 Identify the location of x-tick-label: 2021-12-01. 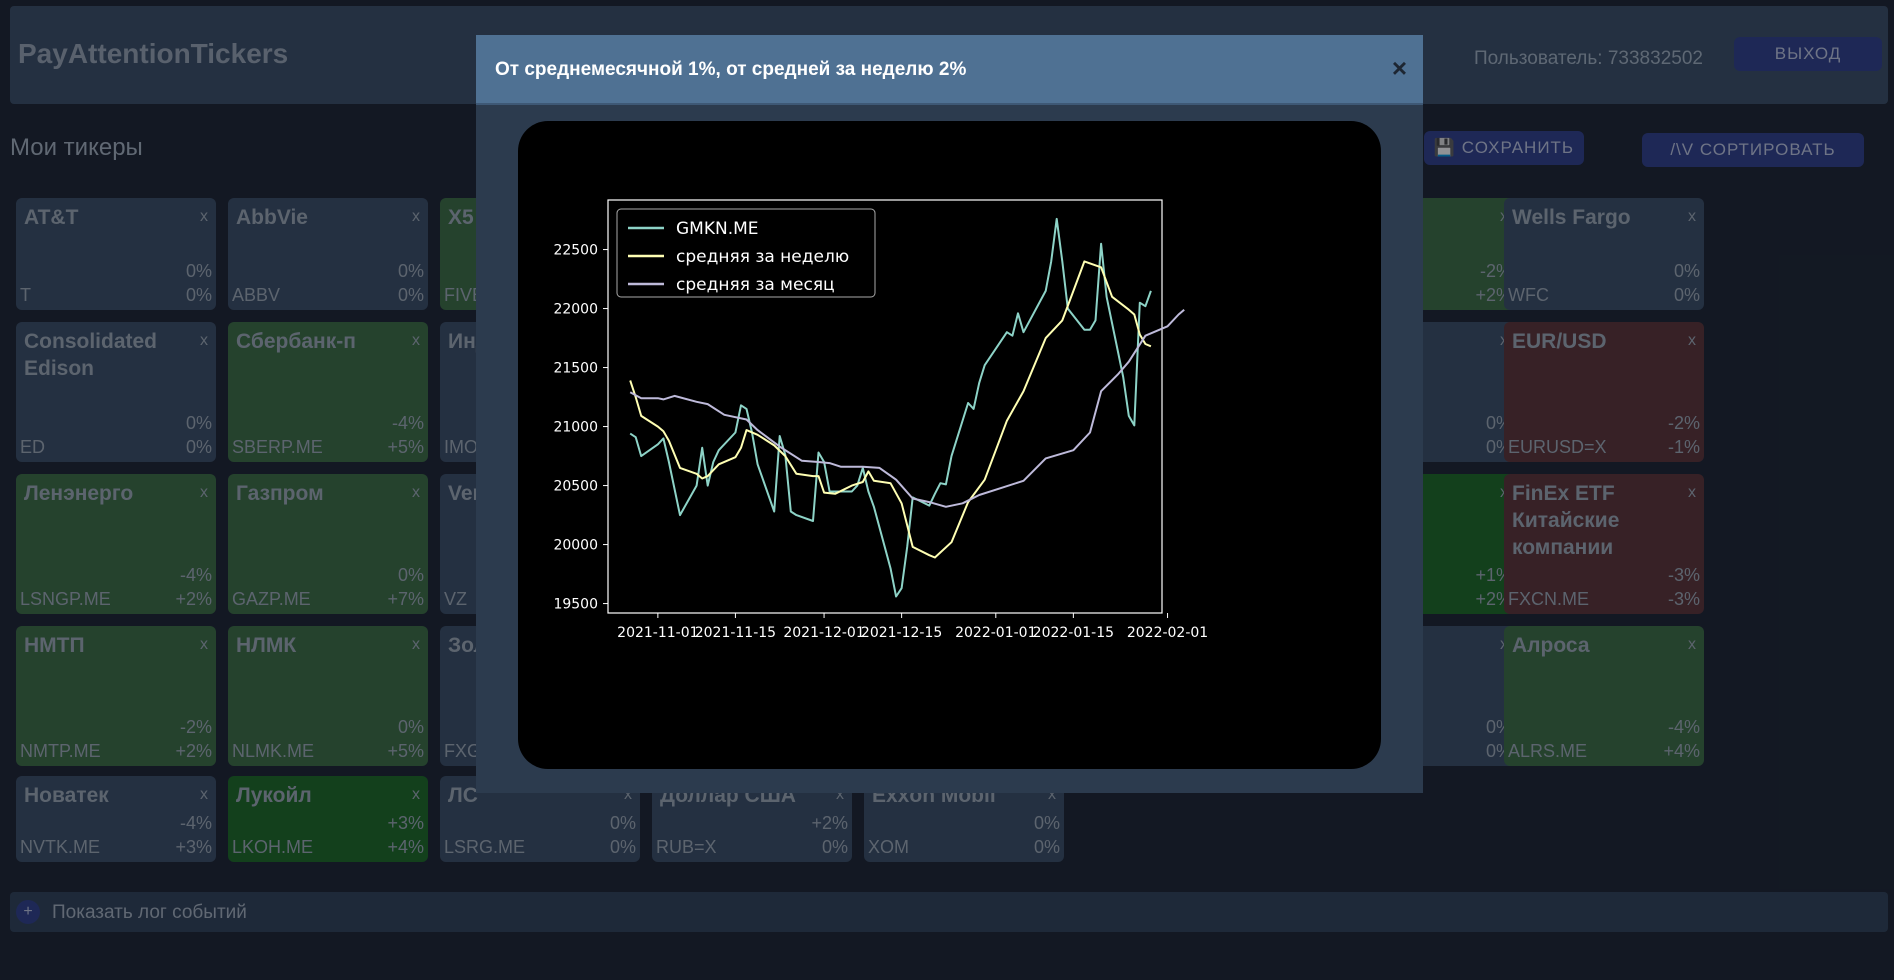
(823, 633).